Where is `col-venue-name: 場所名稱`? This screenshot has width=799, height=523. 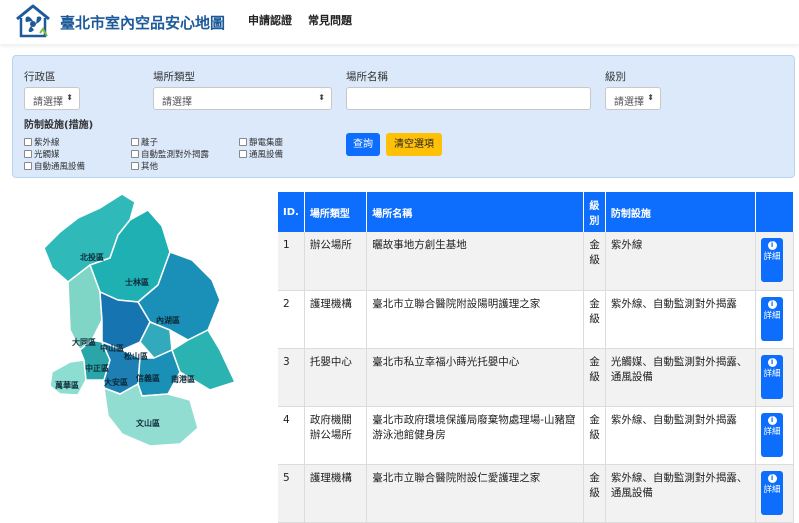 col-venue-name: 場所名稱 is located at coordinates (475, 212).